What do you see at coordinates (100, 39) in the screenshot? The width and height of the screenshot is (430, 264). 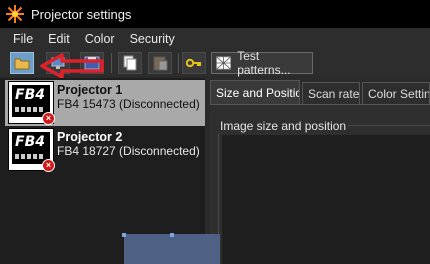 I see `menu-color: Color` at bounding box center [100, 39].